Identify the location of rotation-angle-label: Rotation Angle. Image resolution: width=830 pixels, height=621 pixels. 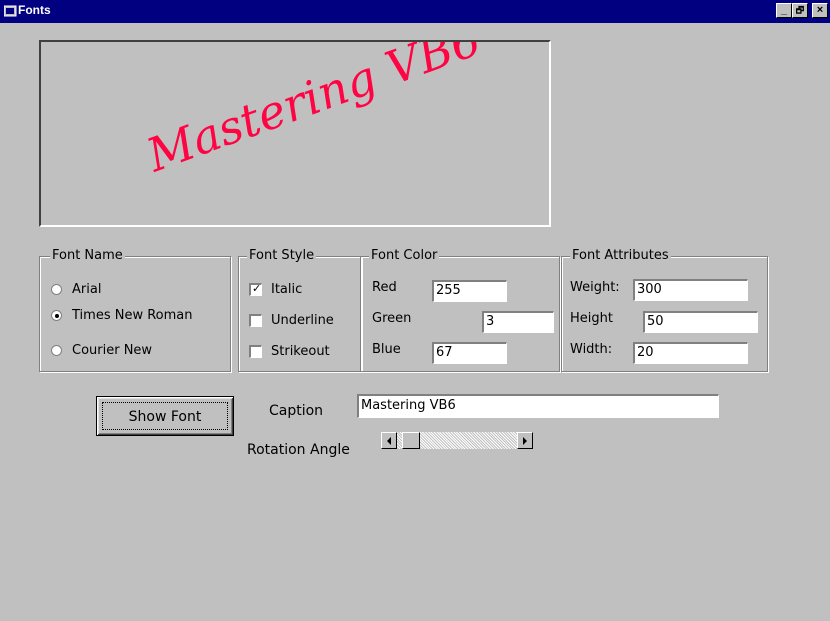
(298, 450).